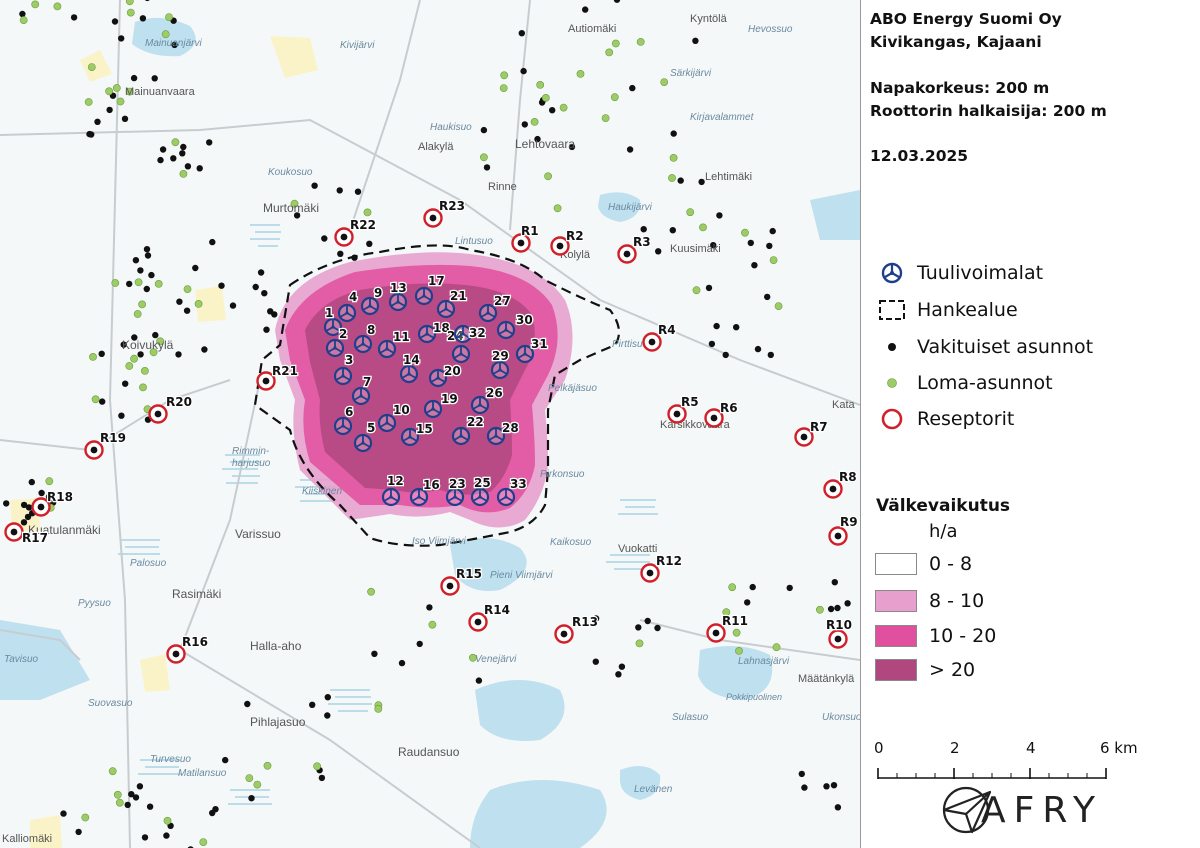  I want to click on flicker-class-0: 0 - 8, so click(923, 563).